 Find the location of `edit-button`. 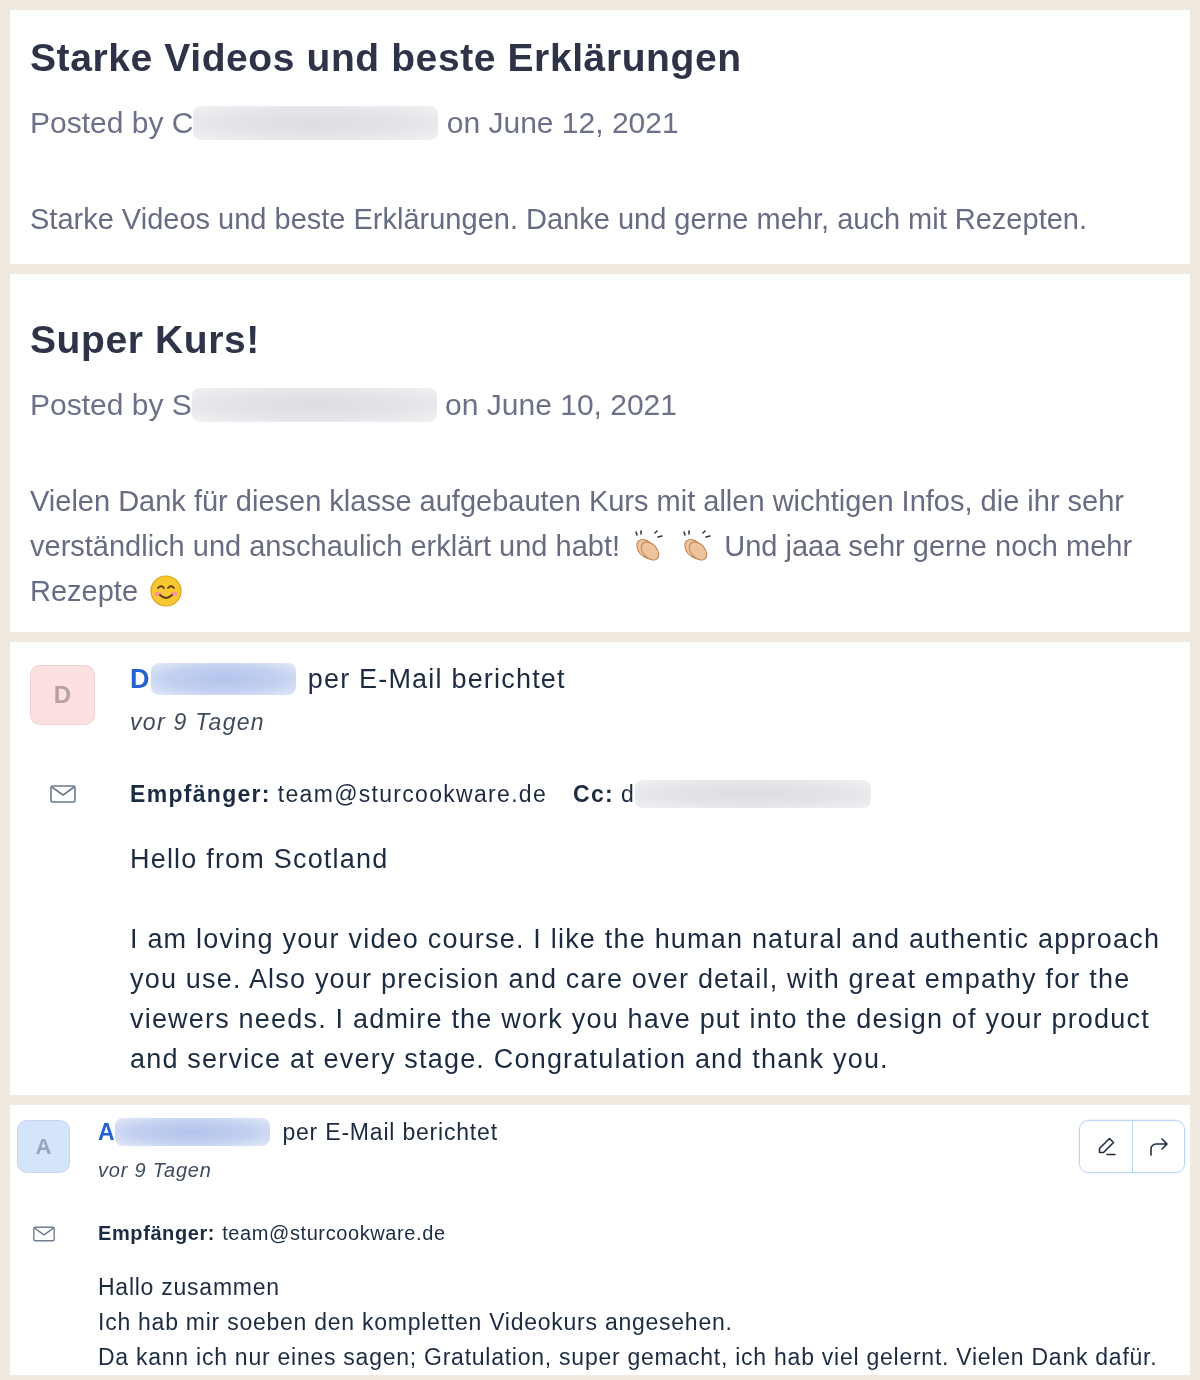

edit-button is located at coordinates (1106, 1146).